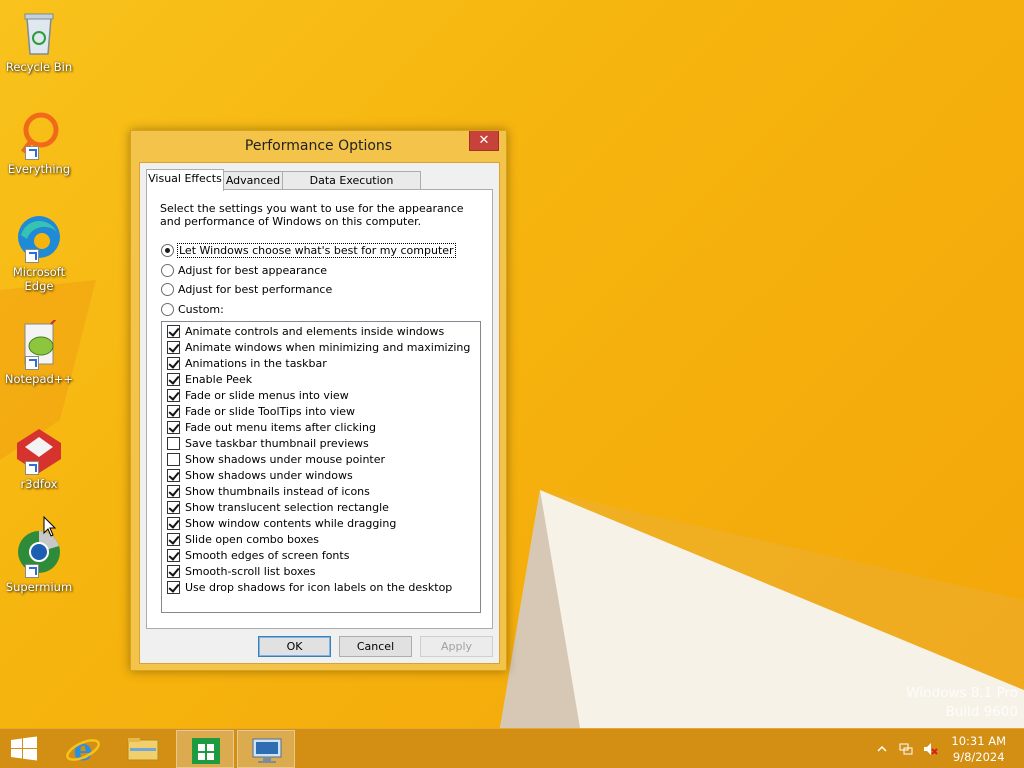  What do you see at coordinates (978, 749) in the screenshot?
I see `system-clock: 10:31 AM 9/8/2024` at bounding box center [978, 749].